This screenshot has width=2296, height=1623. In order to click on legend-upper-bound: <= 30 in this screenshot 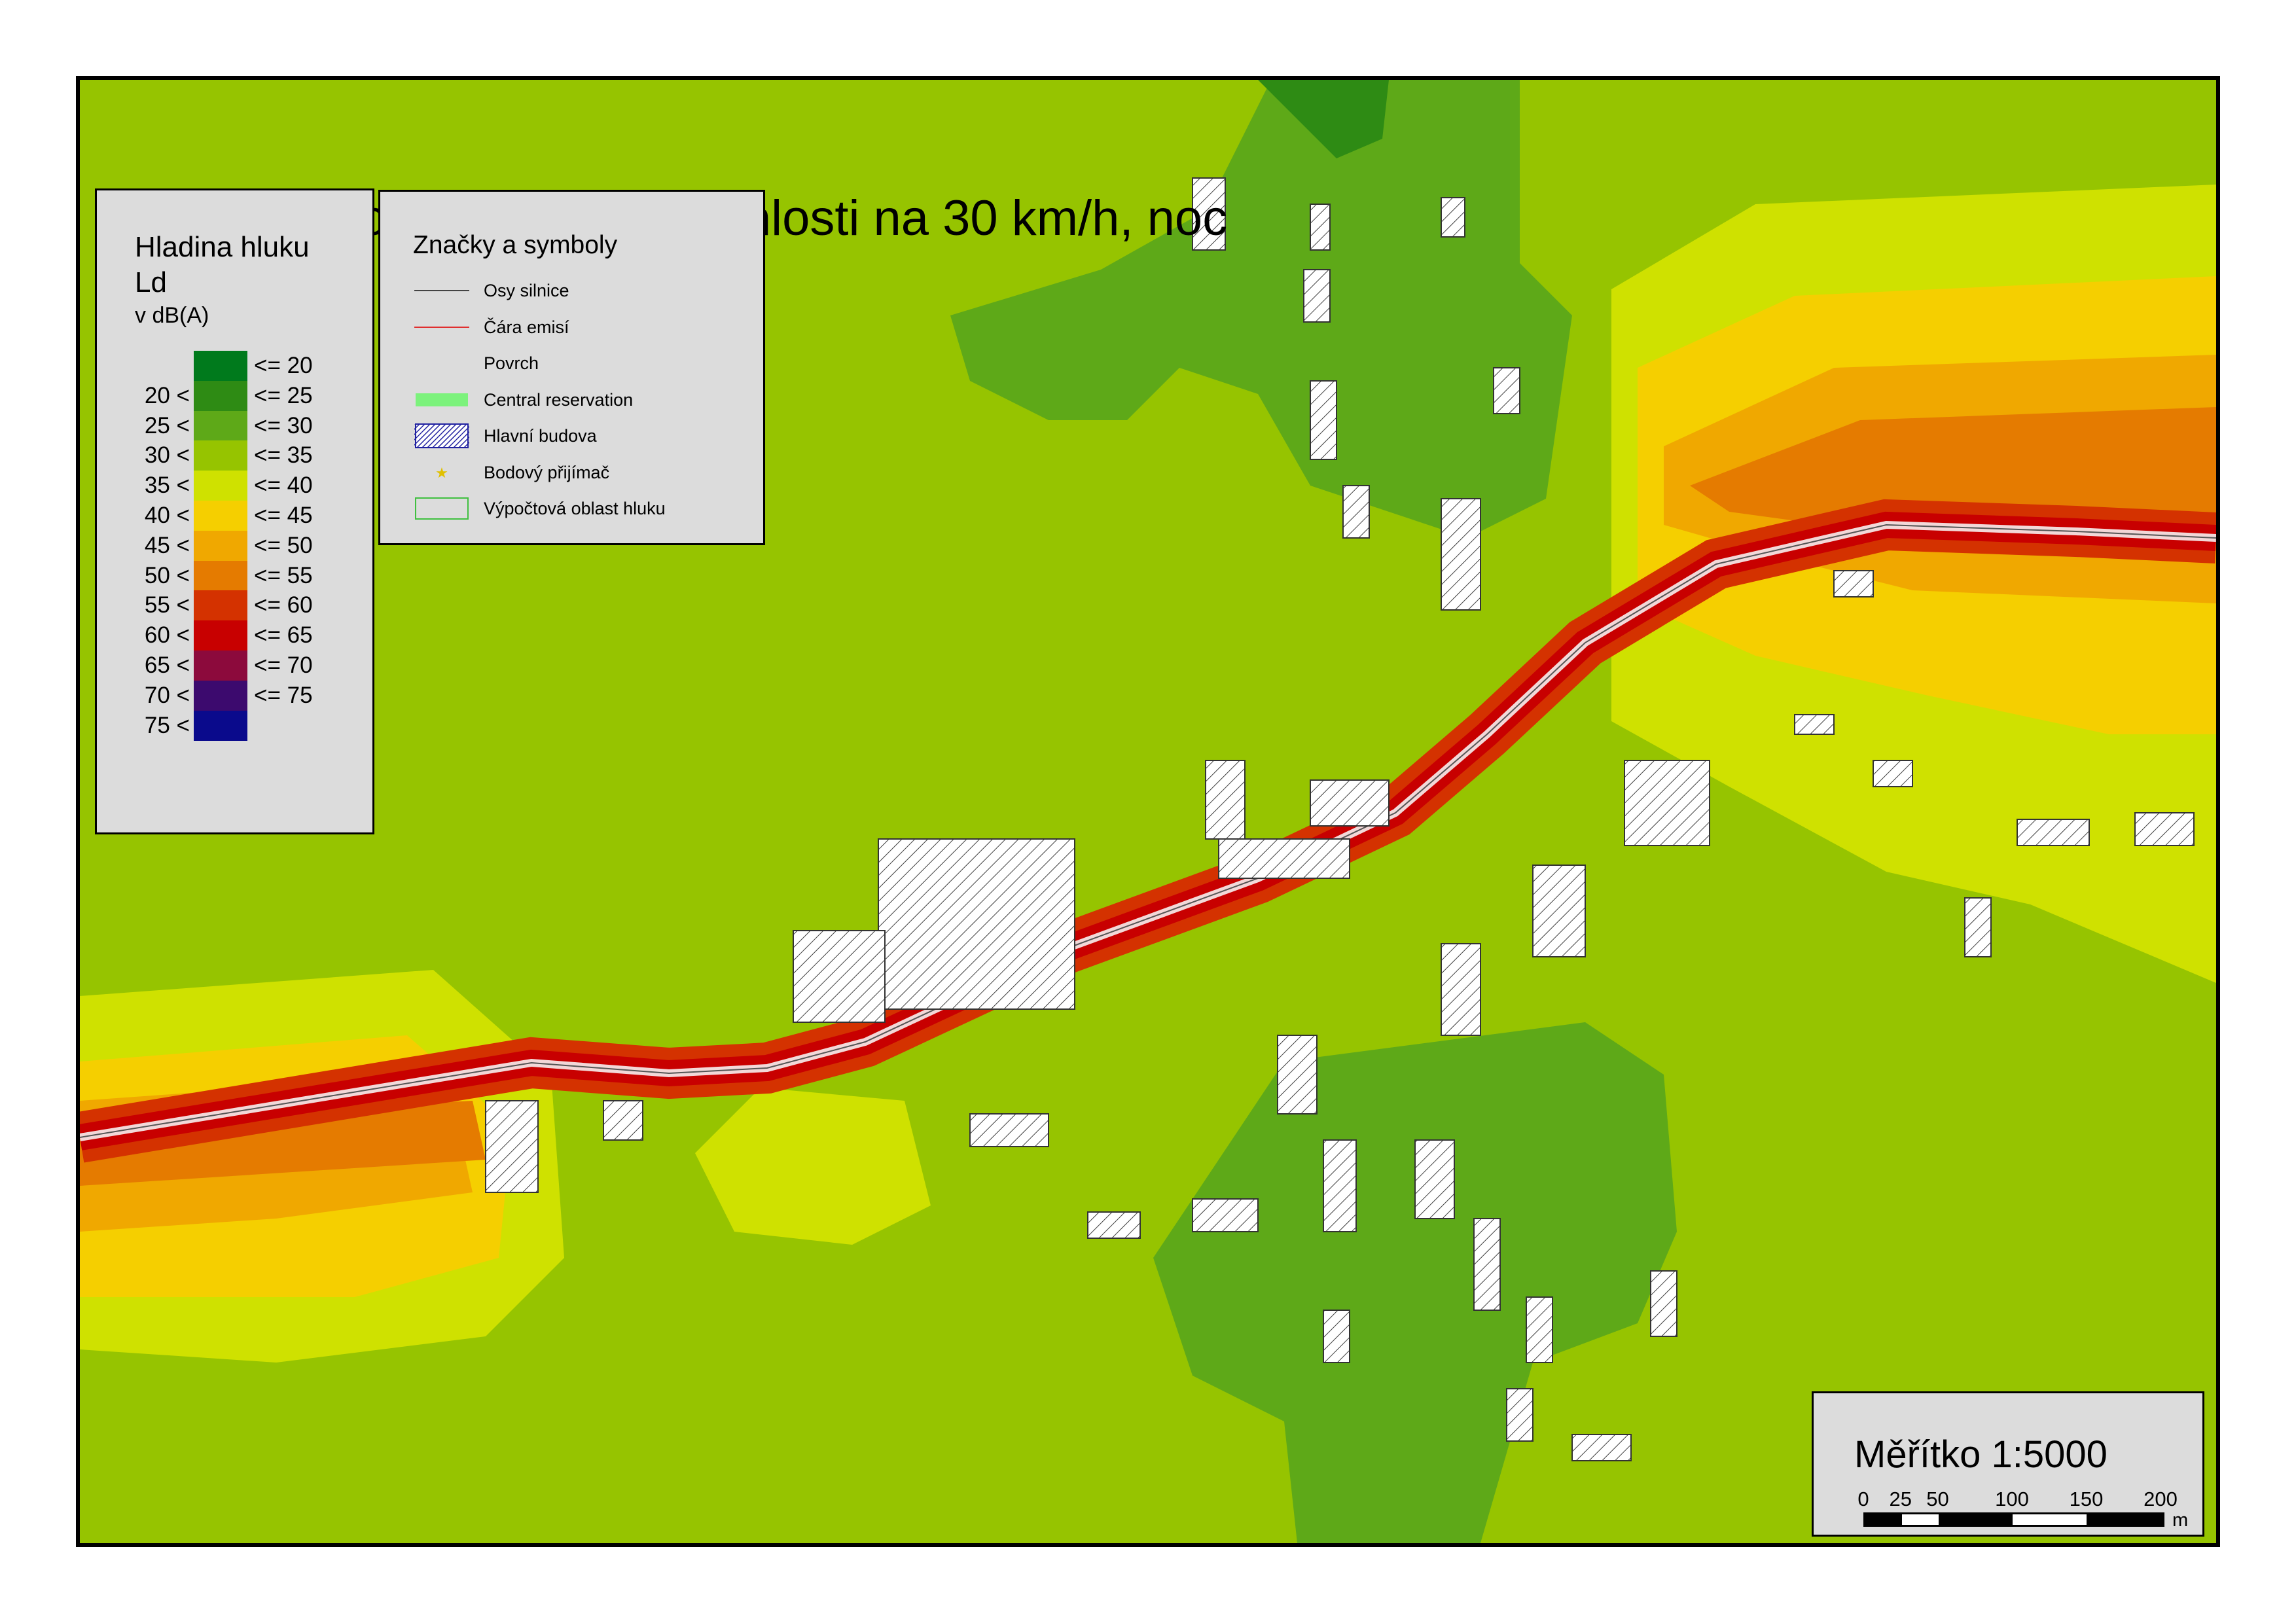, I will do `click(283, 425)`.